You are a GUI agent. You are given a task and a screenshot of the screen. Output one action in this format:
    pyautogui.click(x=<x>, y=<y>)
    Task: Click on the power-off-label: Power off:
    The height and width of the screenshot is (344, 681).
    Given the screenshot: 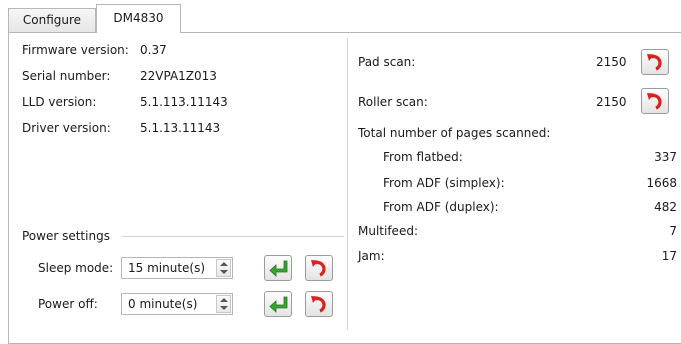 What is the action you would take?
    pyautogui.click(x=68, y=304)
    